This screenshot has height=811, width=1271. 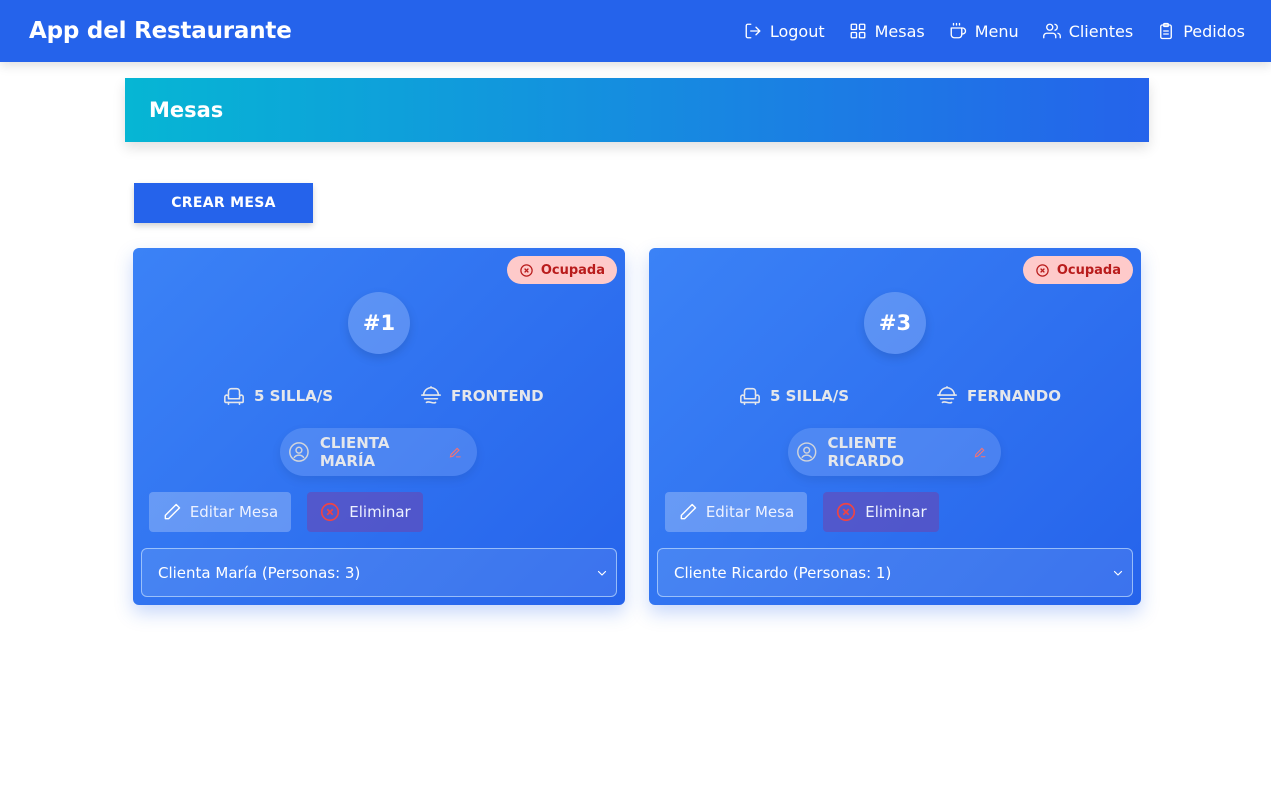 I want to click on main-nav: Logout Mesas Menu Clientes Pedidos, so click(x=994, y=31).